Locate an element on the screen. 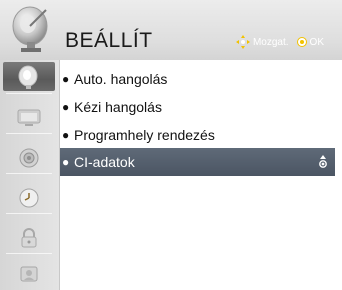 Image resolution: width=342 pixels, height=290 pixels. sidebar-item-time is located at coordinates (29, 197).